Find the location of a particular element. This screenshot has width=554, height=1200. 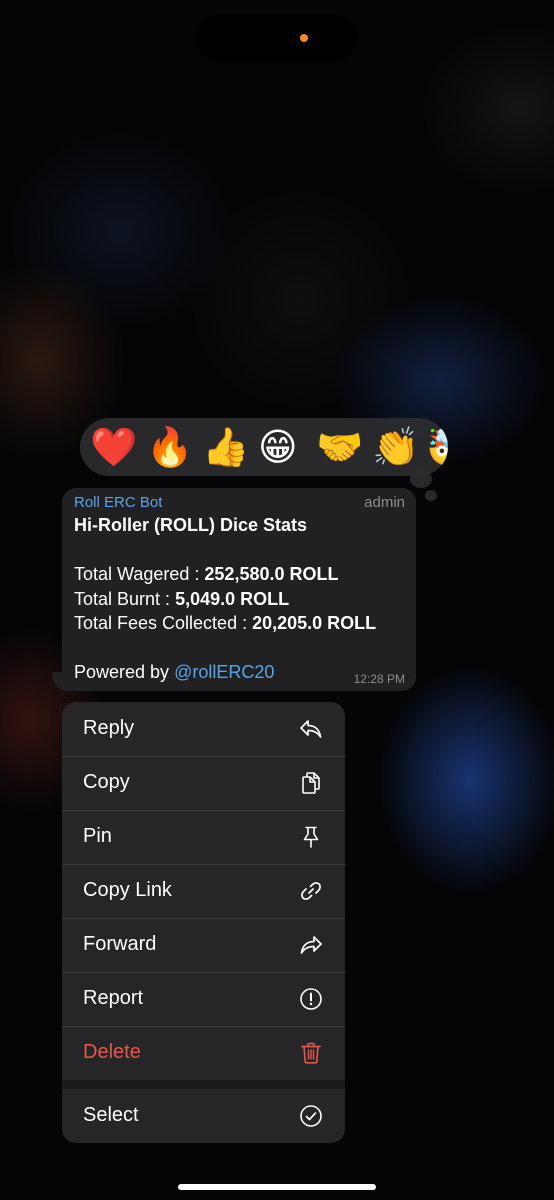

menu-item-label: Reply is located at coordinates (109, 728).